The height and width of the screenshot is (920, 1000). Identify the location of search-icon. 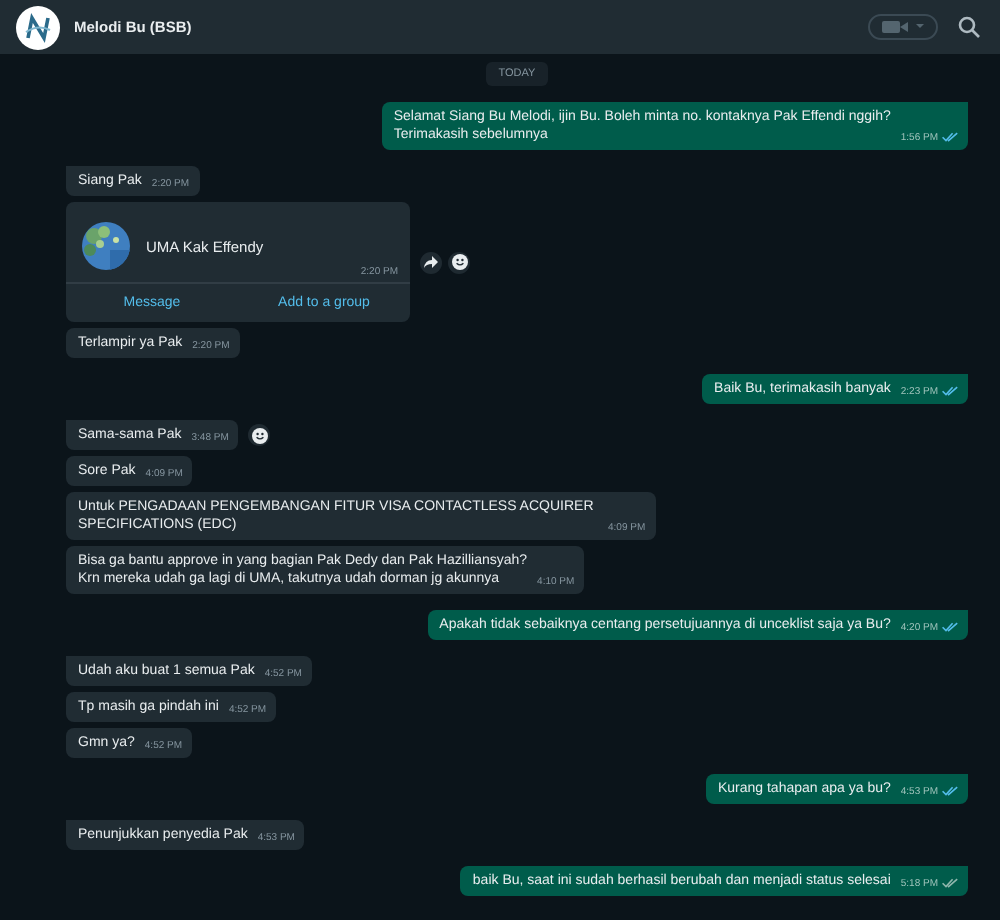
(969, 27).